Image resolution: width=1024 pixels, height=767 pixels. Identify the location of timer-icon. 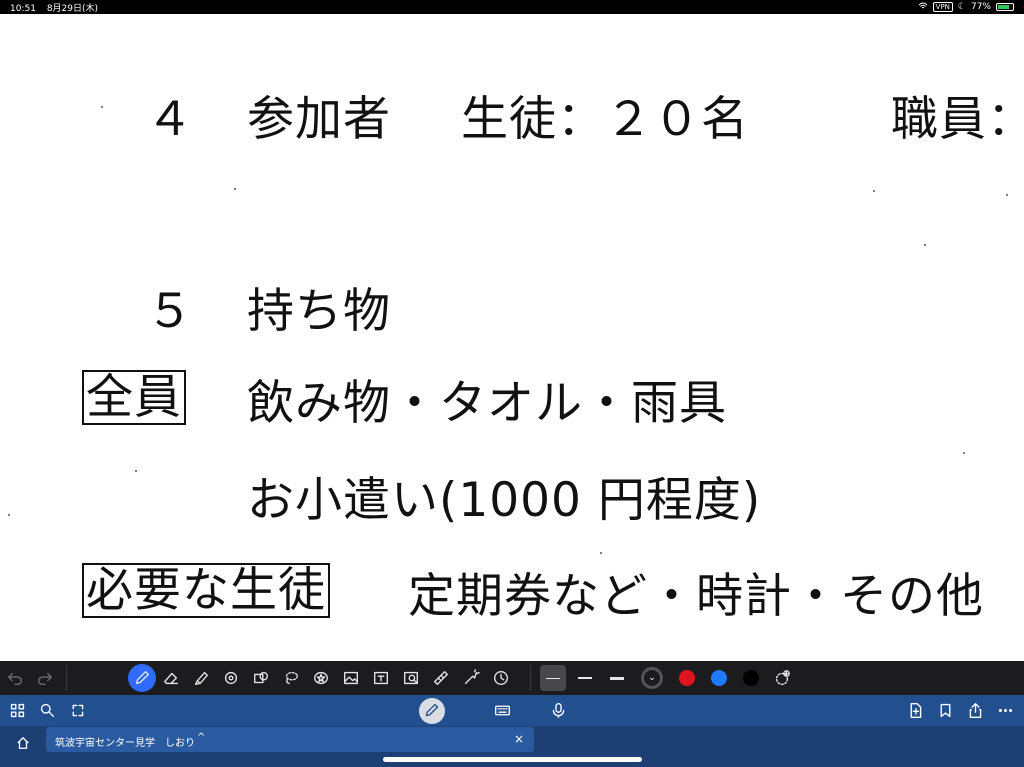
(501, 678).